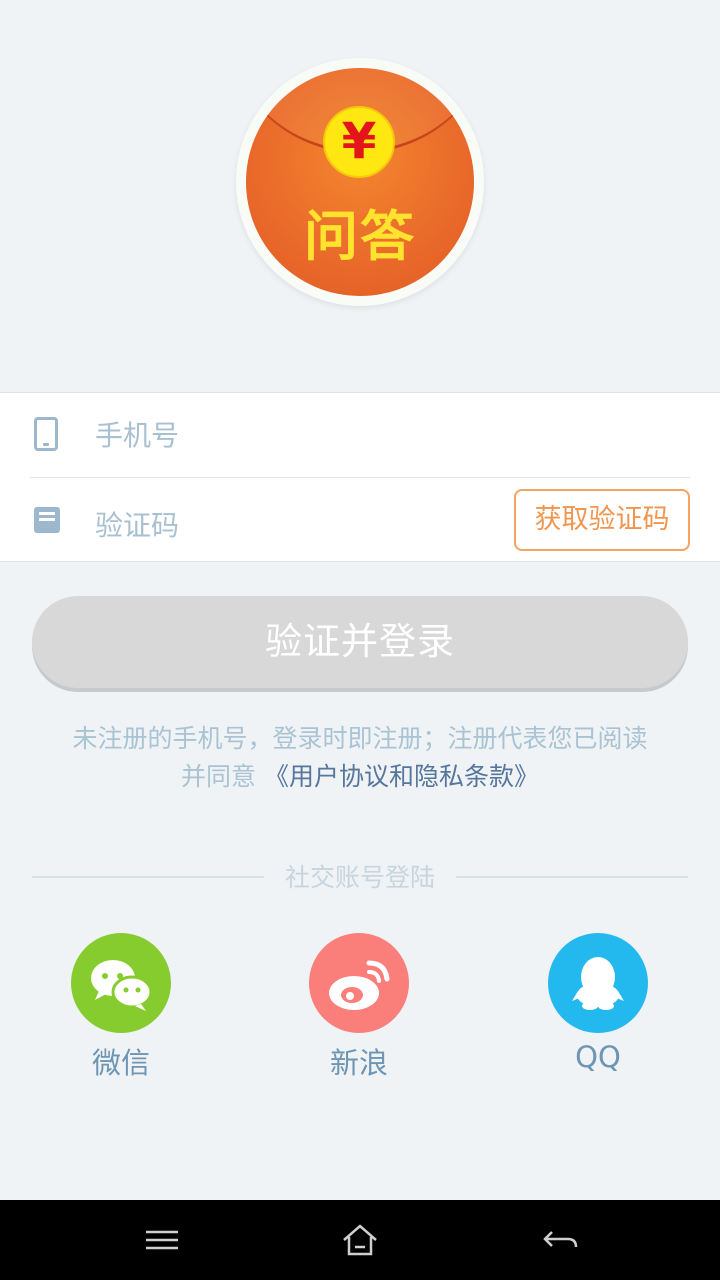  I want to click on qq-icon, so click(598, 983).